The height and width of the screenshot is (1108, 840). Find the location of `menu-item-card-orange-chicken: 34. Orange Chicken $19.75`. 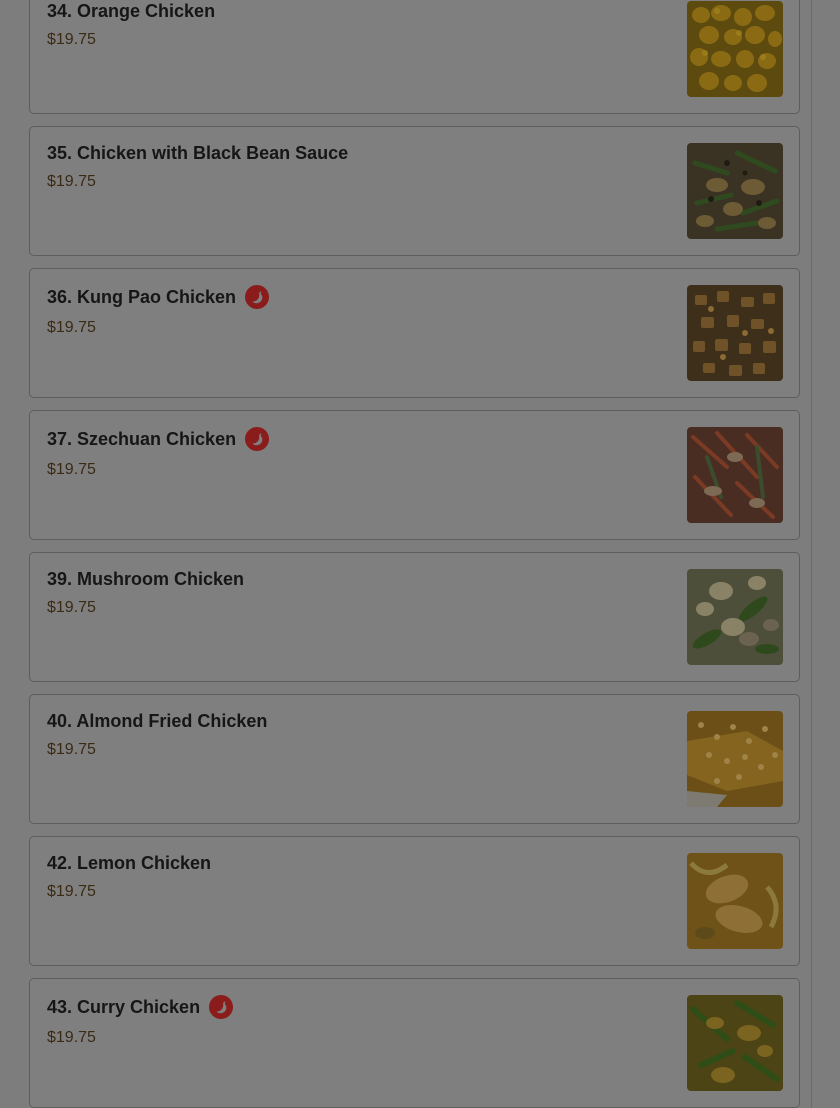

menu-item-card-orange-chicken: 34. Orange Chicken $19.75 is located at coordinates (414, 57).